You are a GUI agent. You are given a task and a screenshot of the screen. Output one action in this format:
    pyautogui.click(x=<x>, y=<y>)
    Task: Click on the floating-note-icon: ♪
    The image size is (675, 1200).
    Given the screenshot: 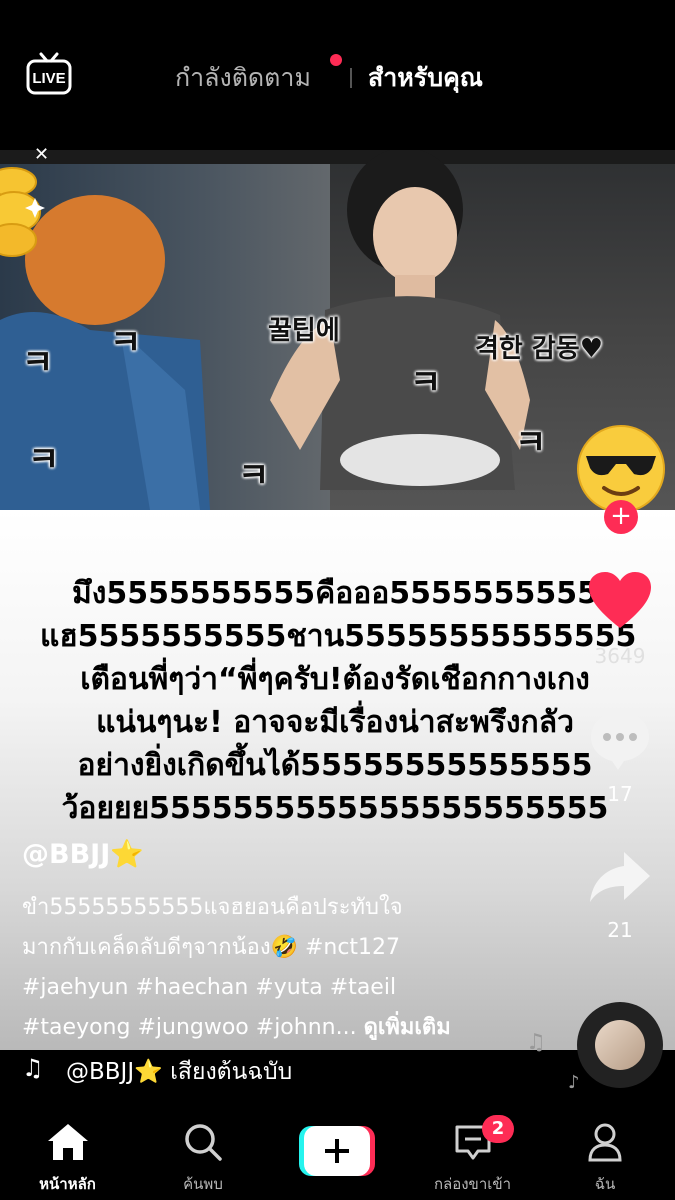 What is the action you would take?
    pyautogui.click(x=574, y=1082)
    